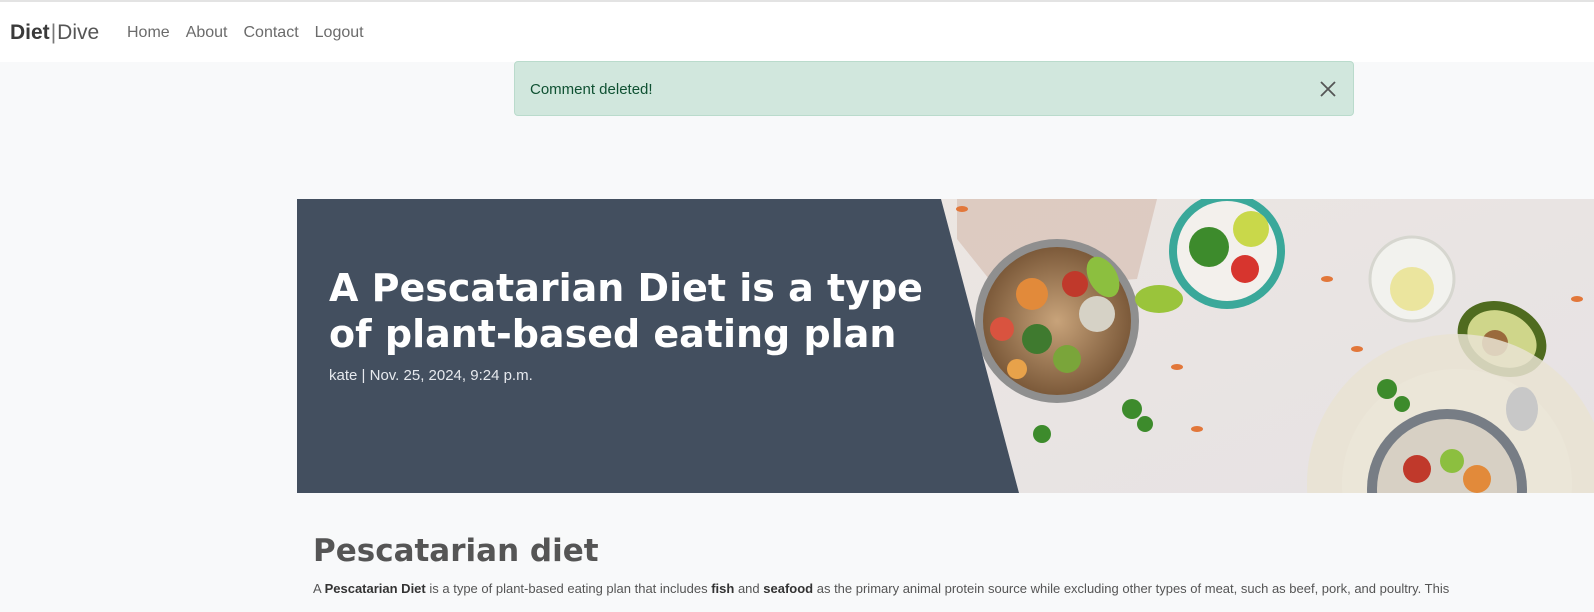 The image size is (1594, 612). What do you see at coordinates (339, 33) in the screenshot?
I see `nav-logout: Logout` at bounding box center [339, 33].